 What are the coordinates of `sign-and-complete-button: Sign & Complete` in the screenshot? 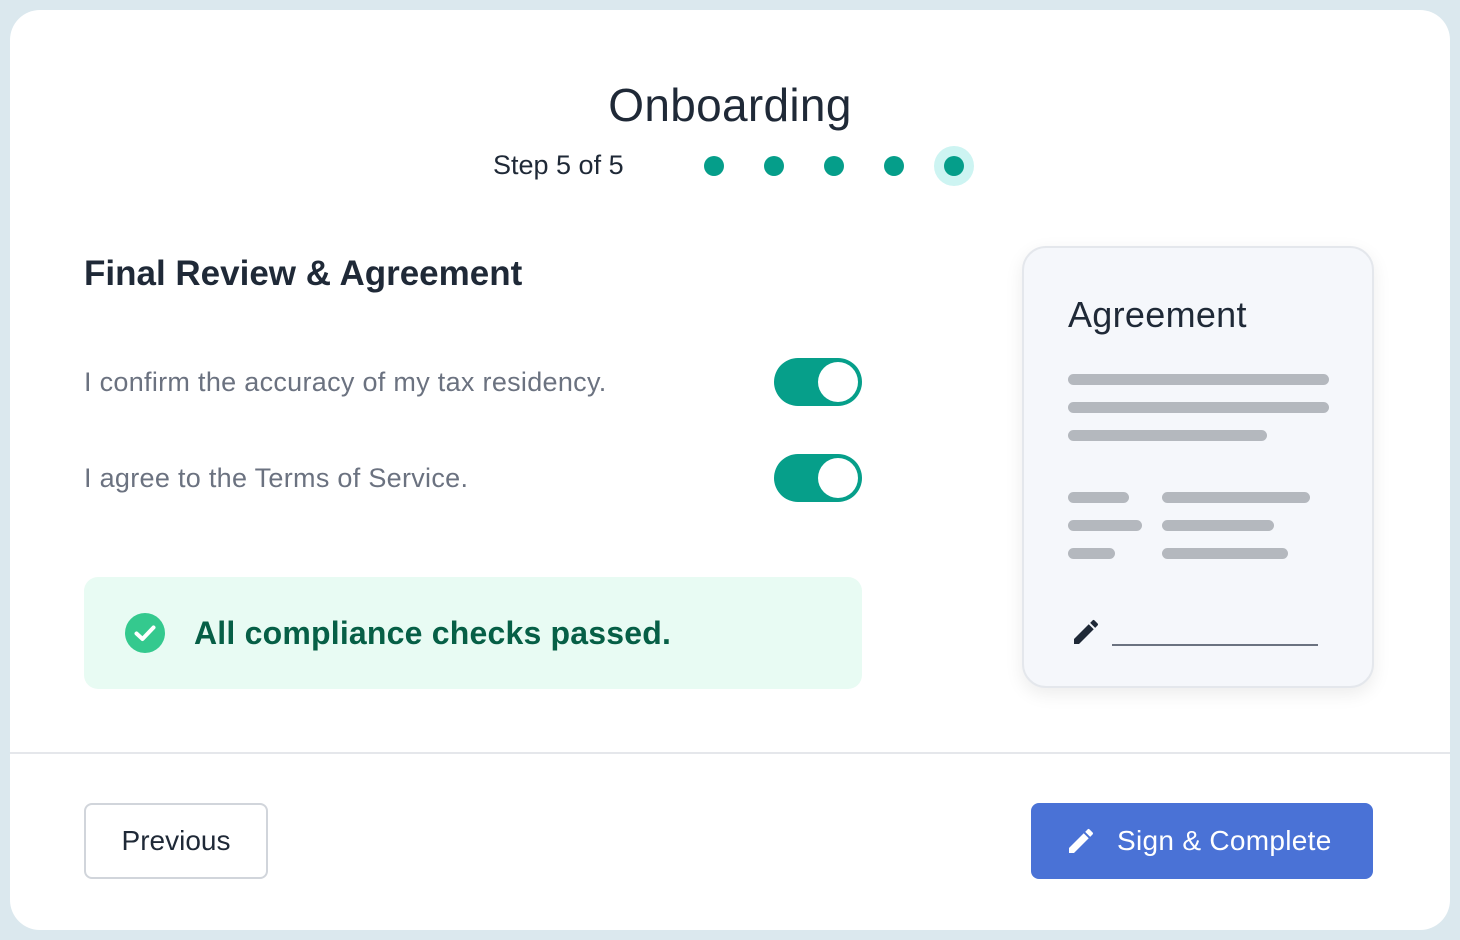 It's located at (1202, 841).